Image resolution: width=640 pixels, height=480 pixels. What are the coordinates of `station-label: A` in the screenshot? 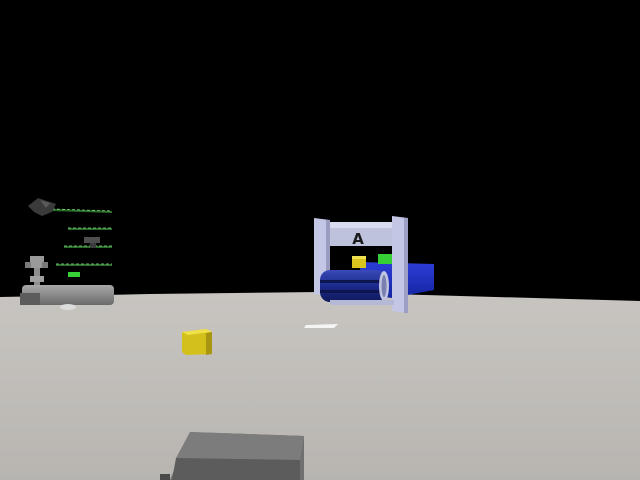 It's located at (358, 239).